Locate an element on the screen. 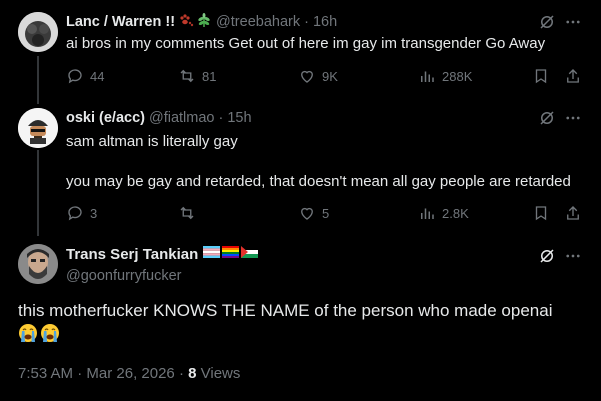  post-time: 7:53 AM is located at coordinates (45, 373).